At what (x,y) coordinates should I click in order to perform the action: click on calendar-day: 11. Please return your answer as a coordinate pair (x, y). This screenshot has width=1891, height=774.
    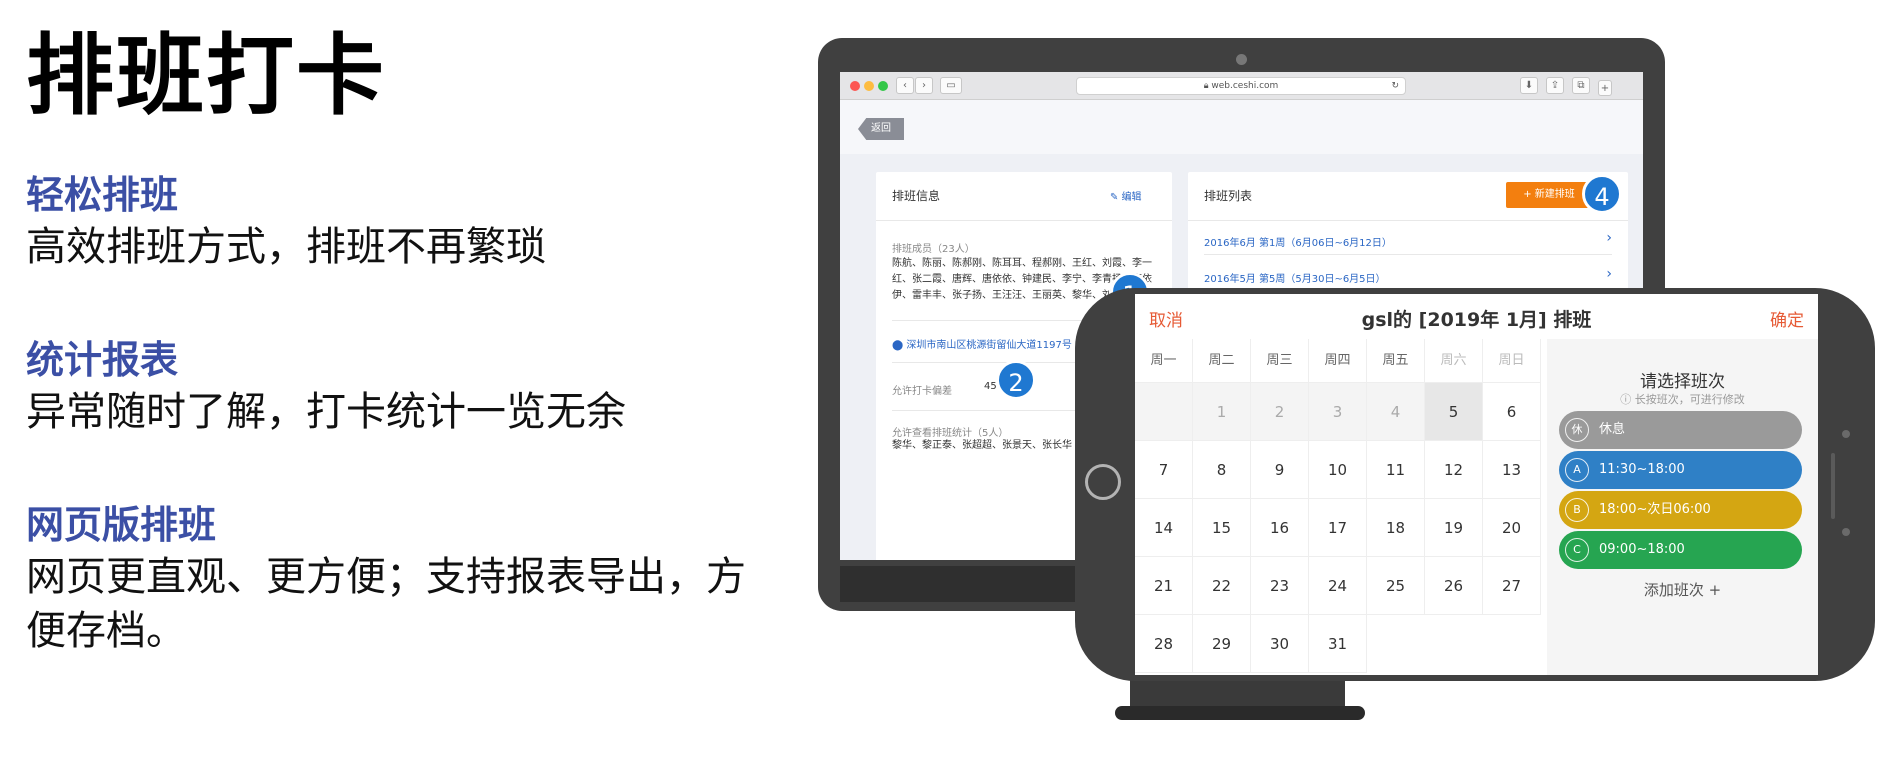
    Looking at the image, I should click on (1396, 470).